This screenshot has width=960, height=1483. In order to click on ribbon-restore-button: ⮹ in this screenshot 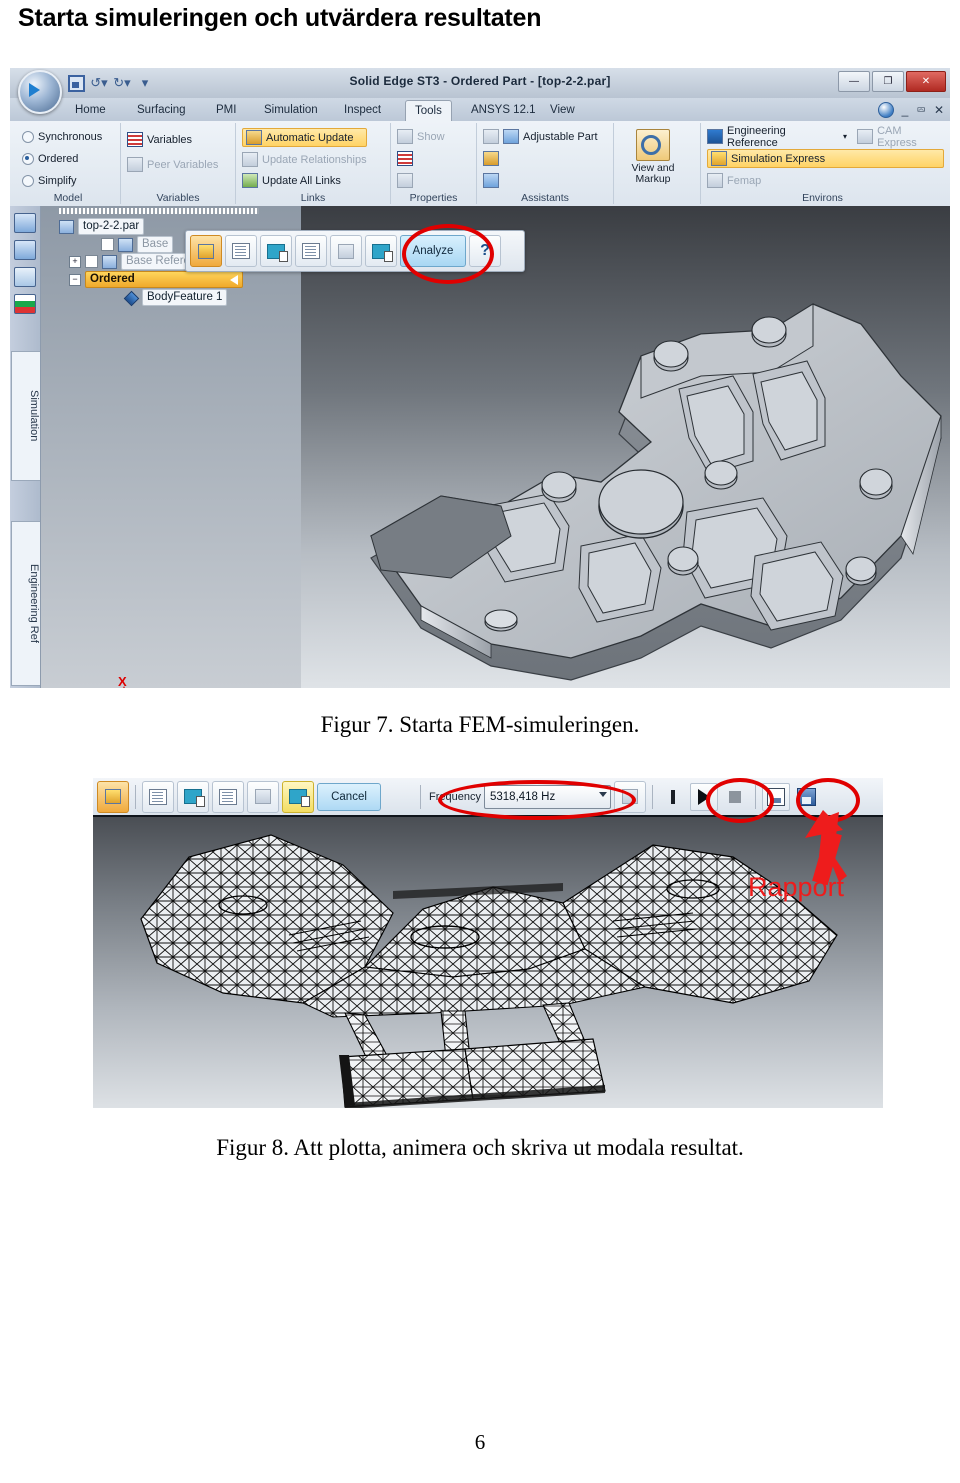, I will do `click(921, 110)`.